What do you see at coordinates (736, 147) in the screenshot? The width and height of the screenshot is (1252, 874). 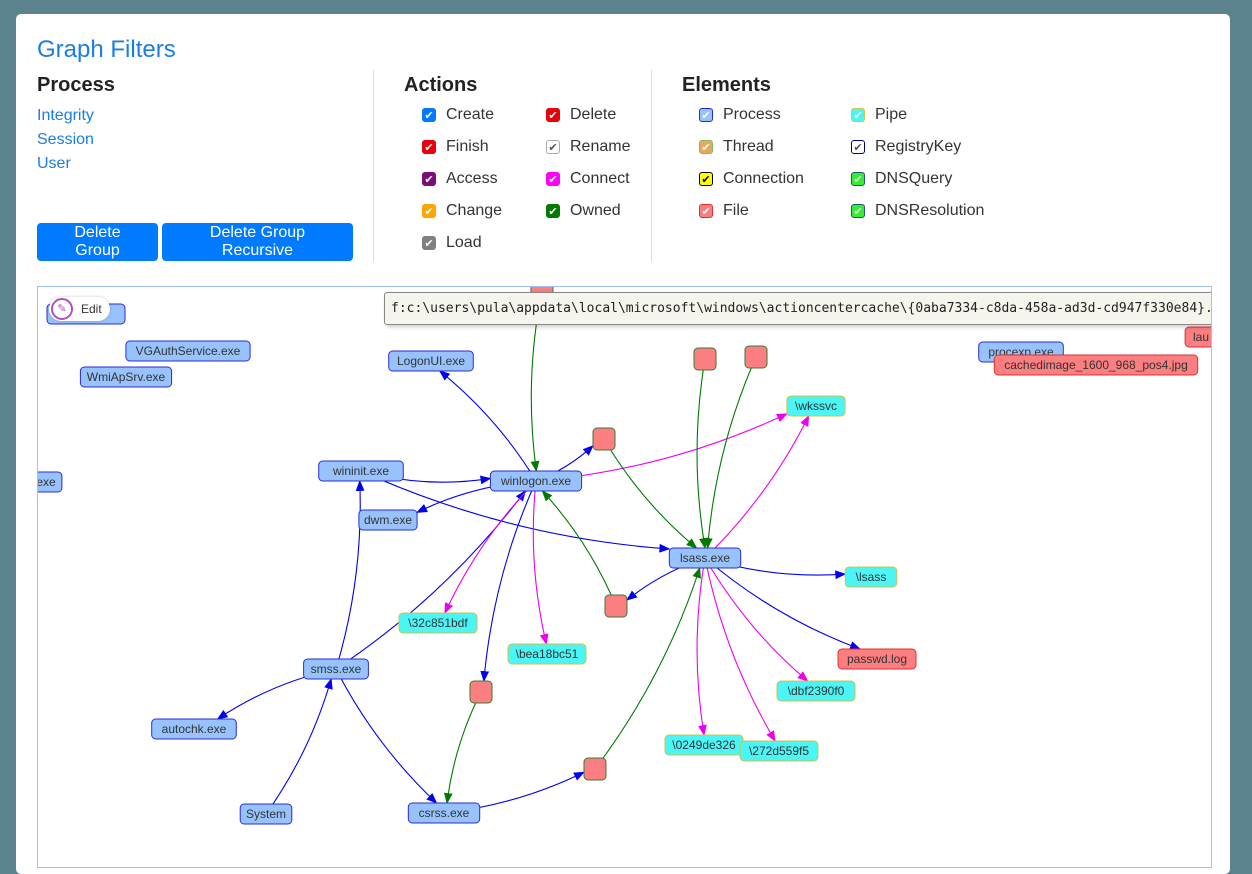 I see `element-checkbox-thread: ✔ Thread` at bounding box center [736, 147].